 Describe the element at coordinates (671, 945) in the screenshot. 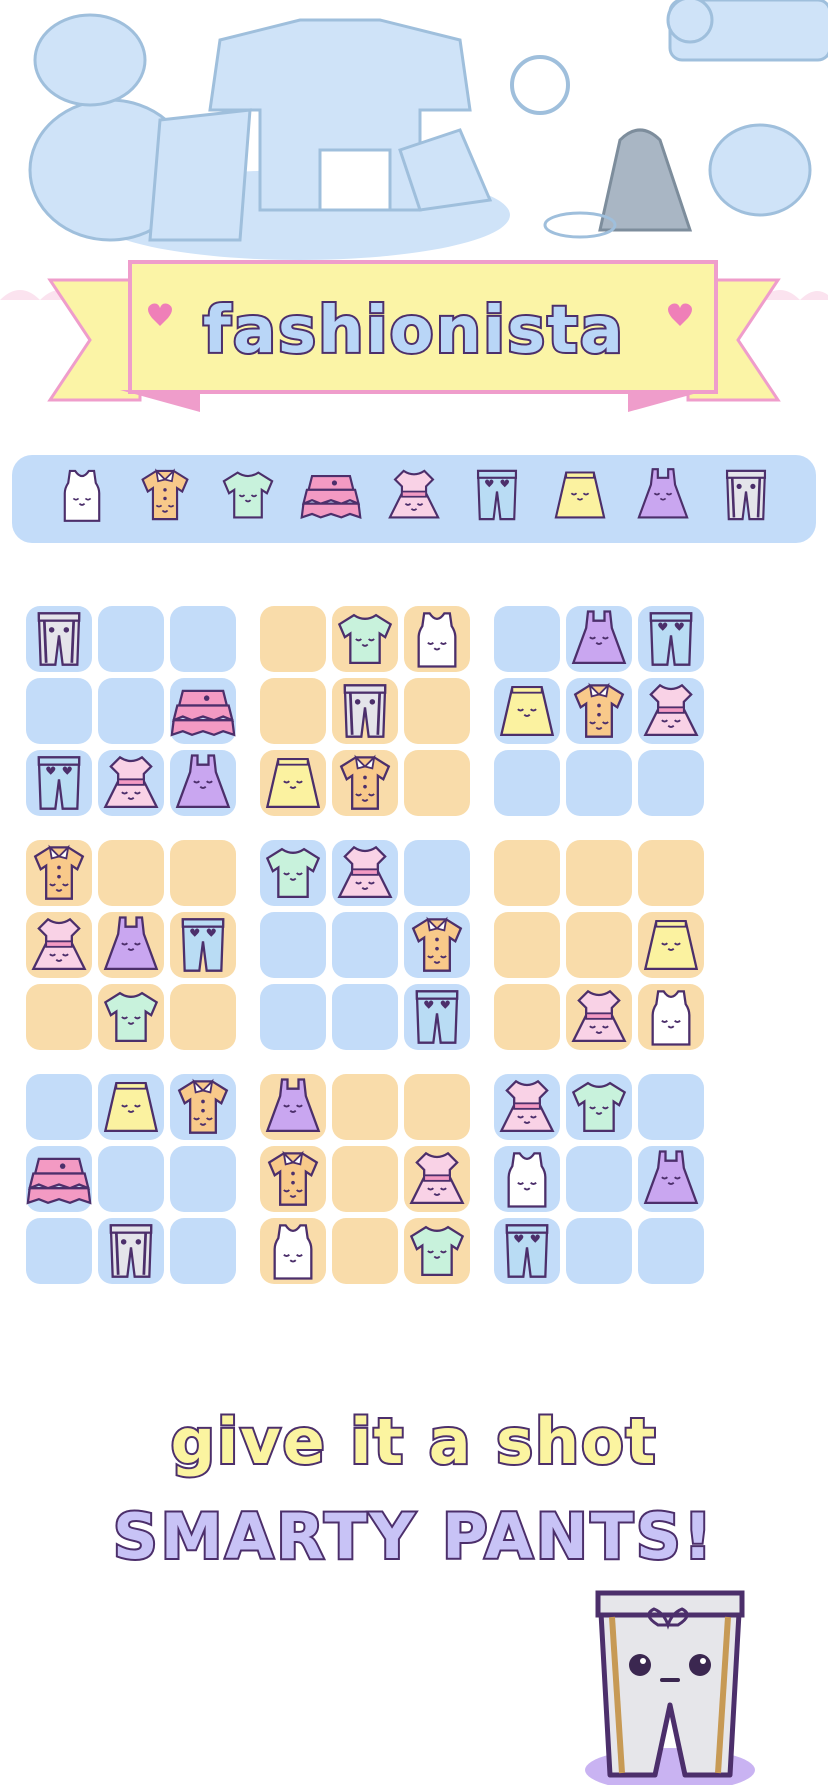

I see `board-cell-r5-c9` at that location.